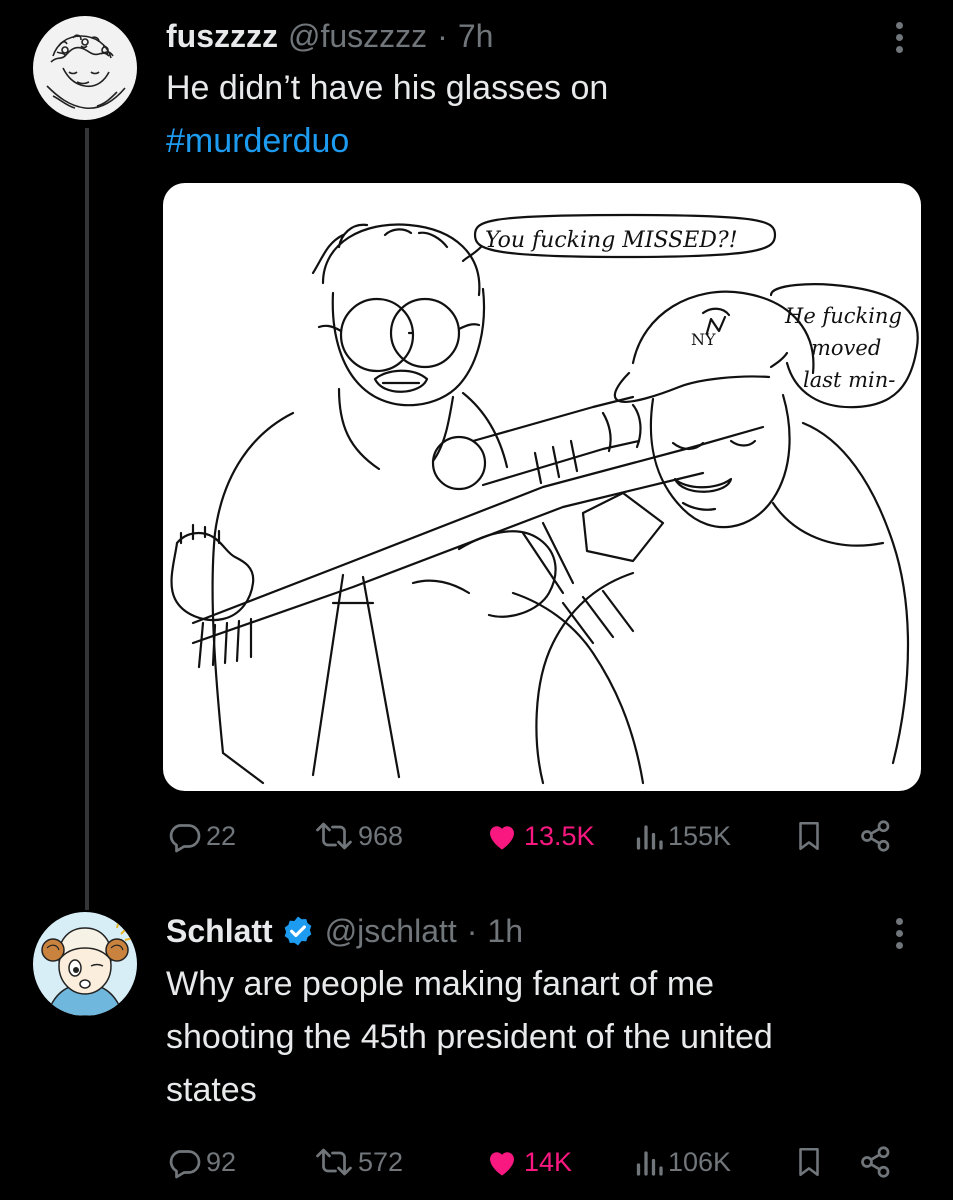  What do you see at coordinates (559, 835) in the screenshot?
I see `like-count: 13.5K` at bounding box center [559, 835].